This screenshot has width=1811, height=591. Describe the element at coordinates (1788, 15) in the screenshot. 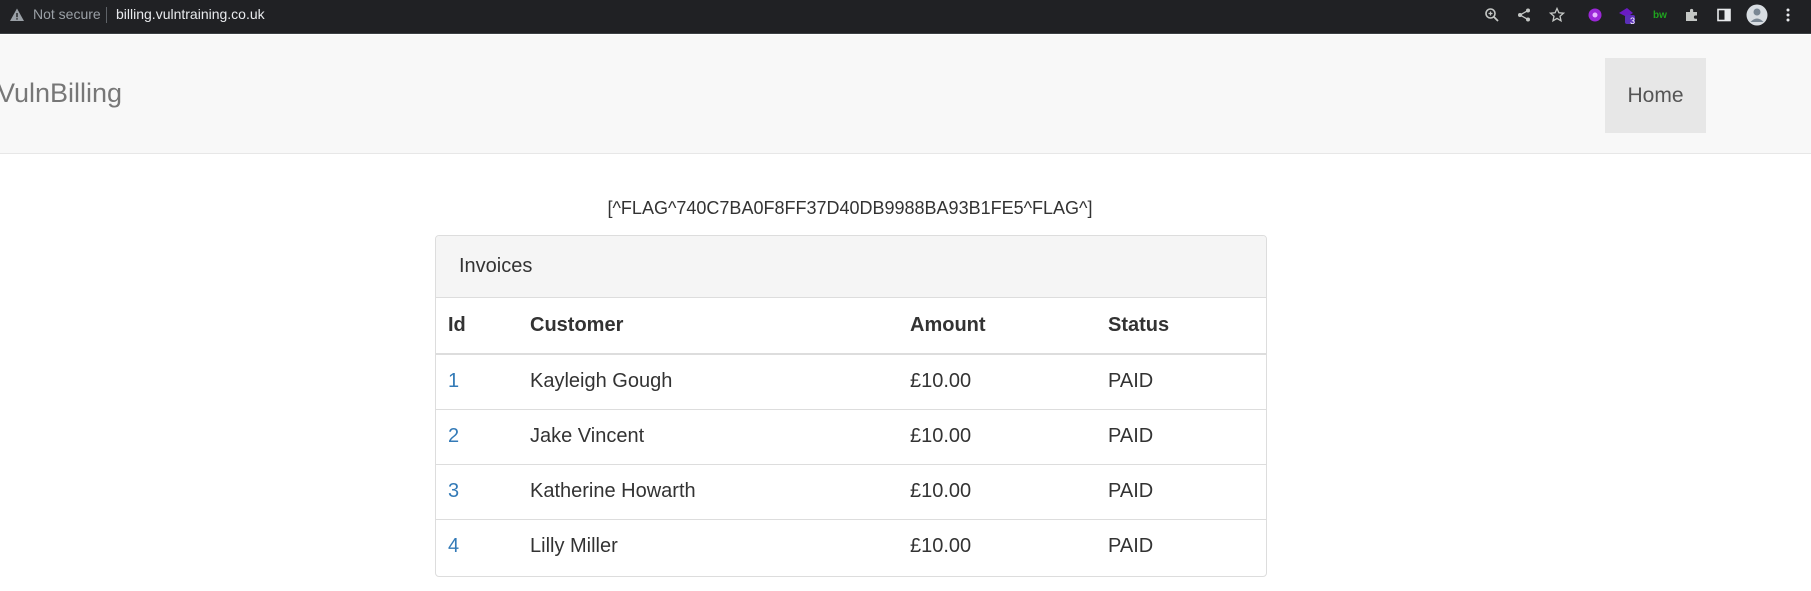

I see `menu-kebab-icon` at that location.